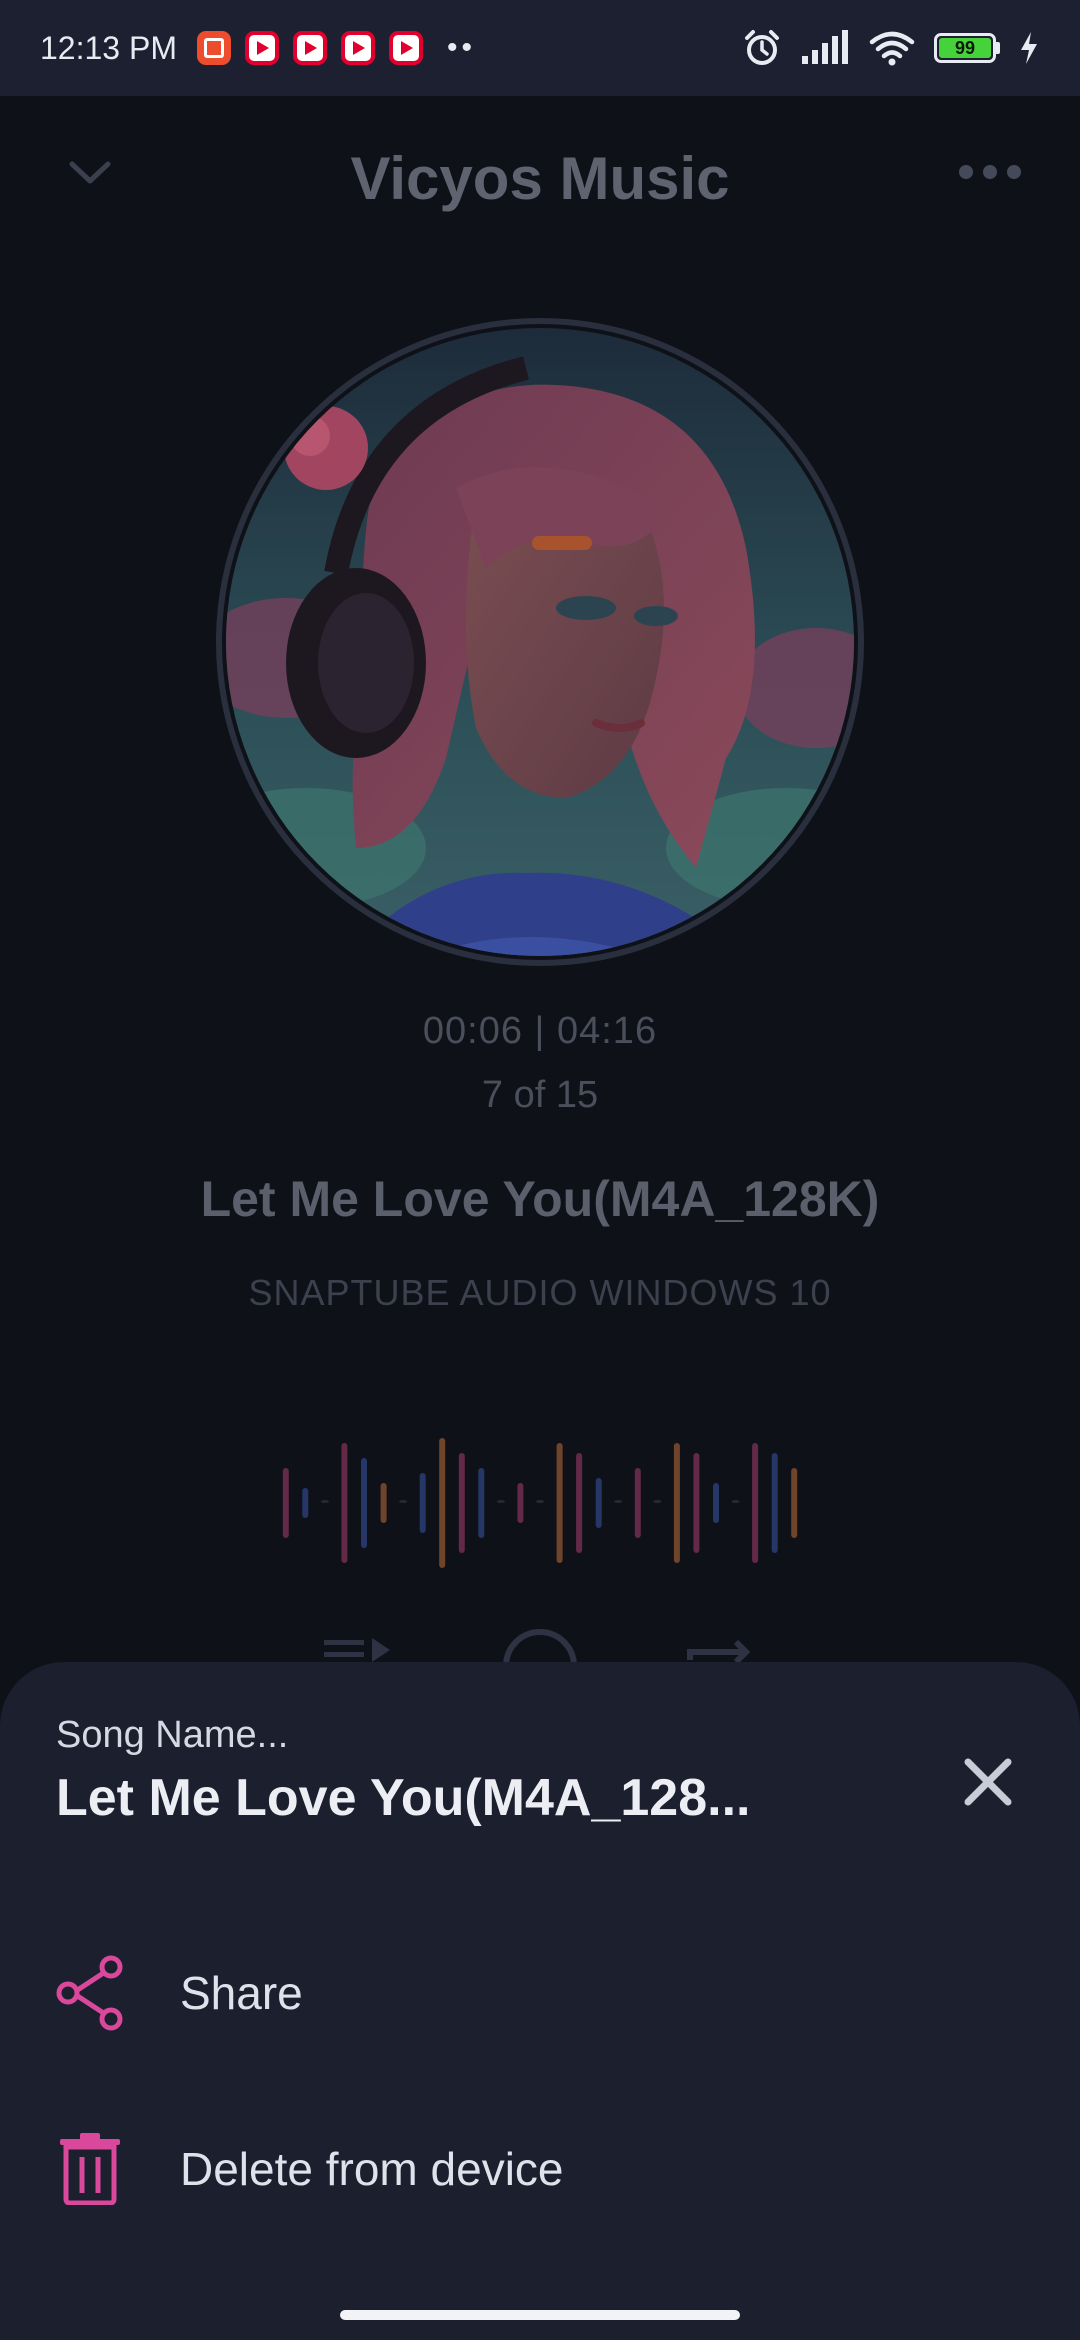  Describe the element at coordinates (562, 543) in the screenshot. I see `progress-knob` at that location.